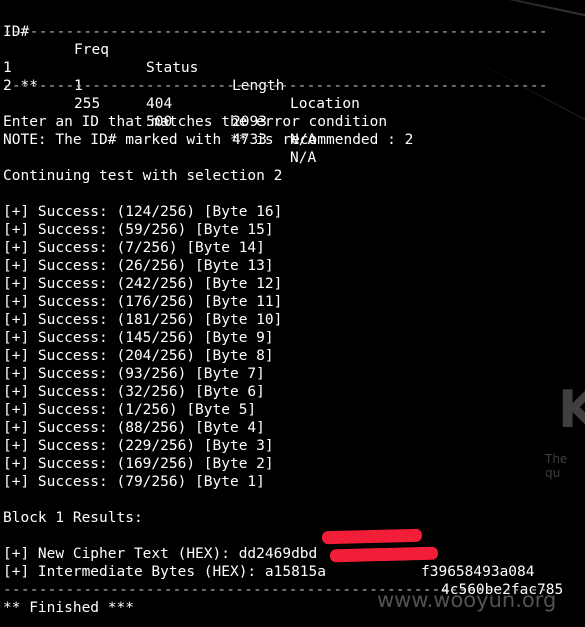 The height and width of the screenshot is (627, 585). I want to click on progress-line: [+] Success: (176/256) [Byte 11], so click(143, 302).